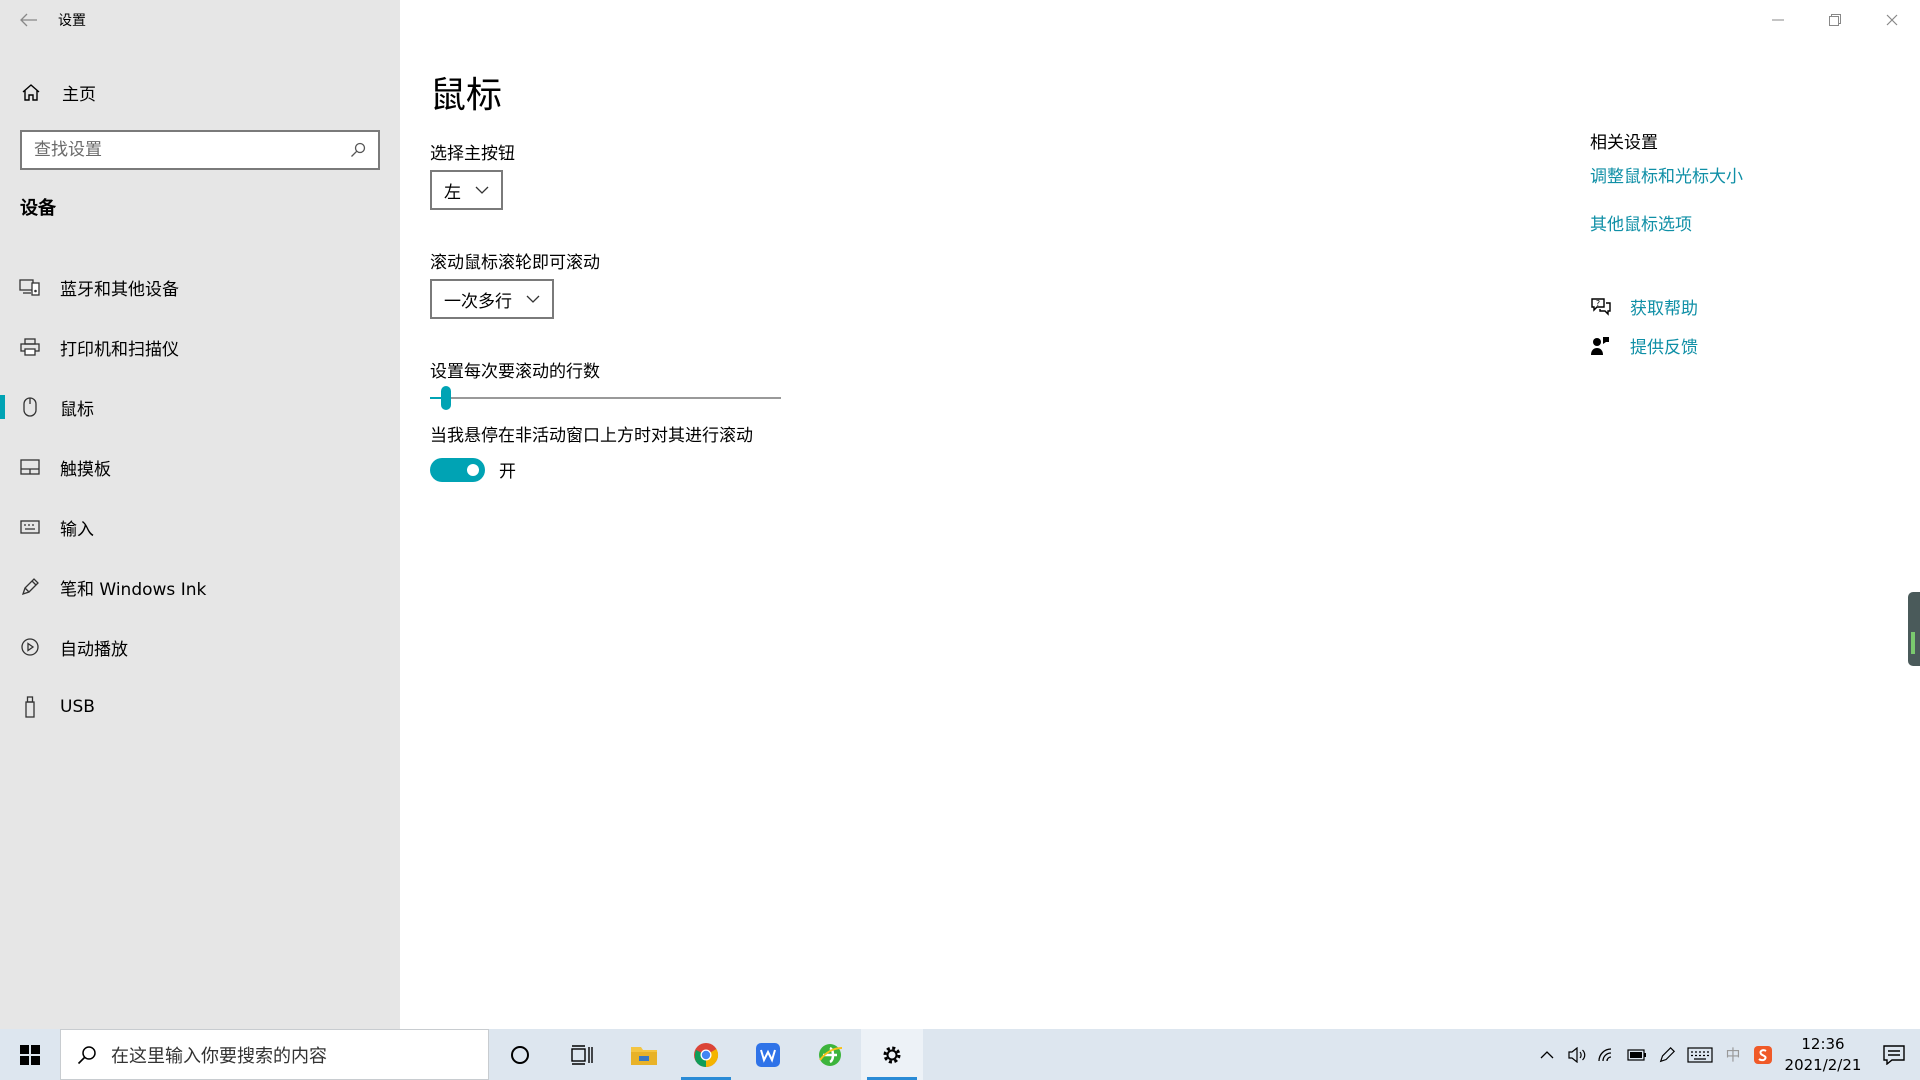 This screenshot has height=1080, width=1920. I want to click on get-help-row: ? 获取帮助, so click(1644, 306).